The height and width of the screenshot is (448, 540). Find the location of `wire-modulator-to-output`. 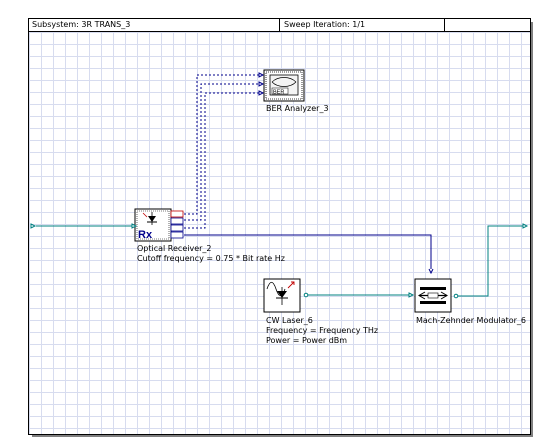

wire-modulator-to-output is located at coordinates (490, 261).